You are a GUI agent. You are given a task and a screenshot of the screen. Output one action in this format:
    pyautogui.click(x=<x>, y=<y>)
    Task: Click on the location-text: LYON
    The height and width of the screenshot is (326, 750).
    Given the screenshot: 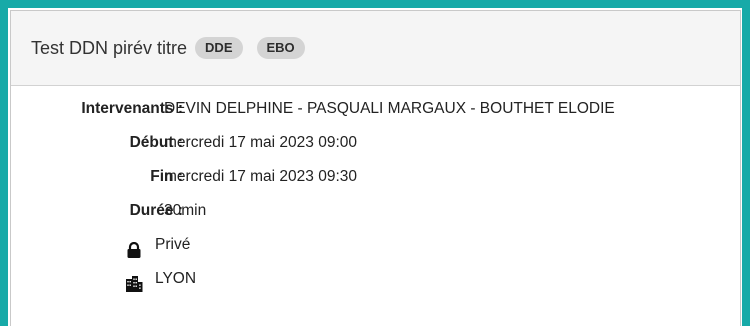 What is the action you would take?
    pyautogui.click(x=176, y=278)
    